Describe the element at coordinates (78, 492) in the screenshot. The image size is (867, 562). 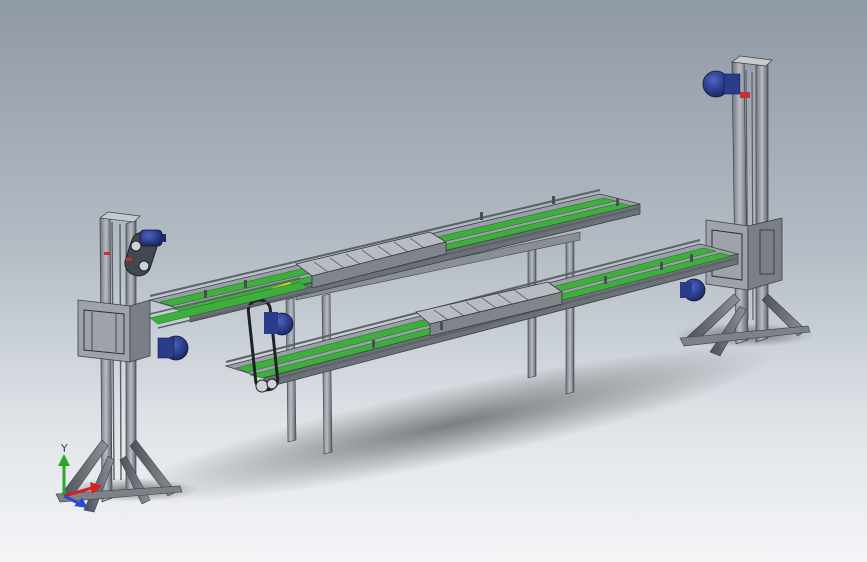
I see `x-axis-arrow` at that location.